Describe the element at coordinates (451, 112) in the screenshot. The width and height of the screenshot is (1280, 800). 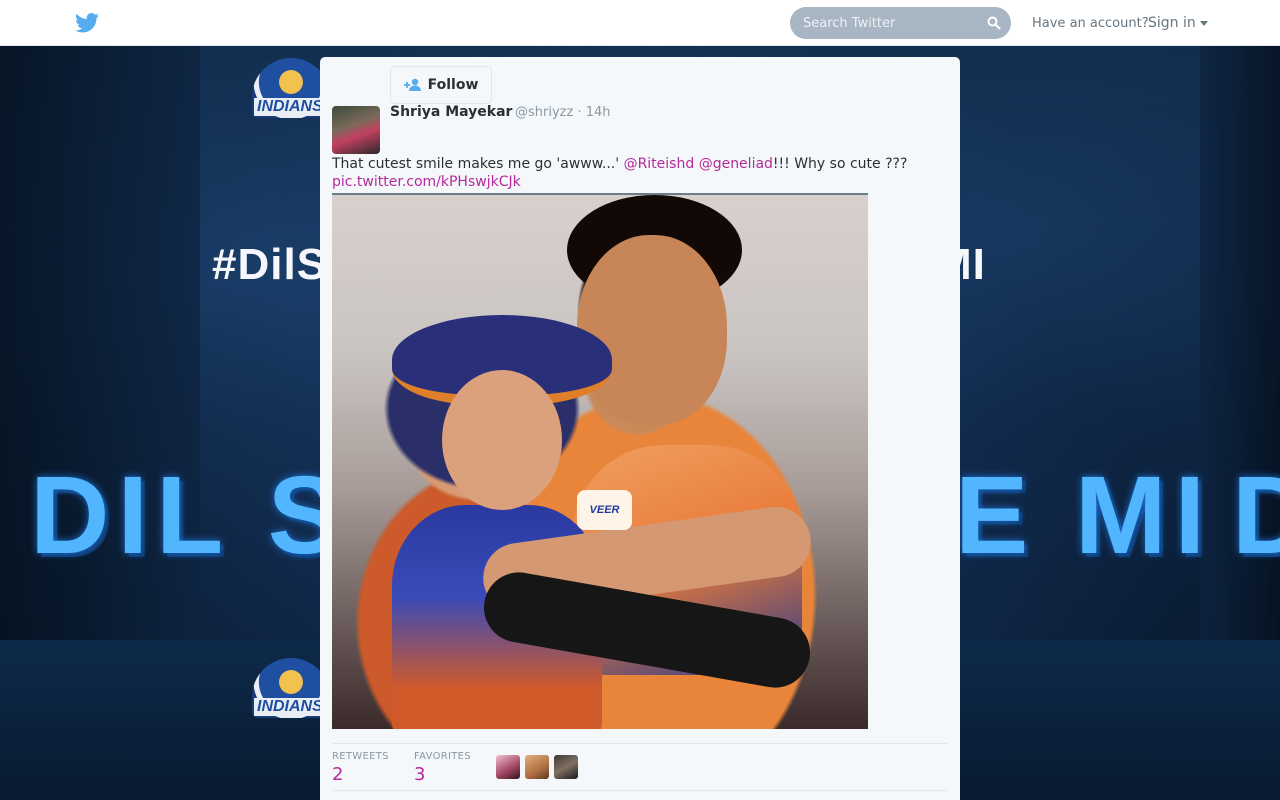
I see `author-name: Shriya Mayekar` at that location.